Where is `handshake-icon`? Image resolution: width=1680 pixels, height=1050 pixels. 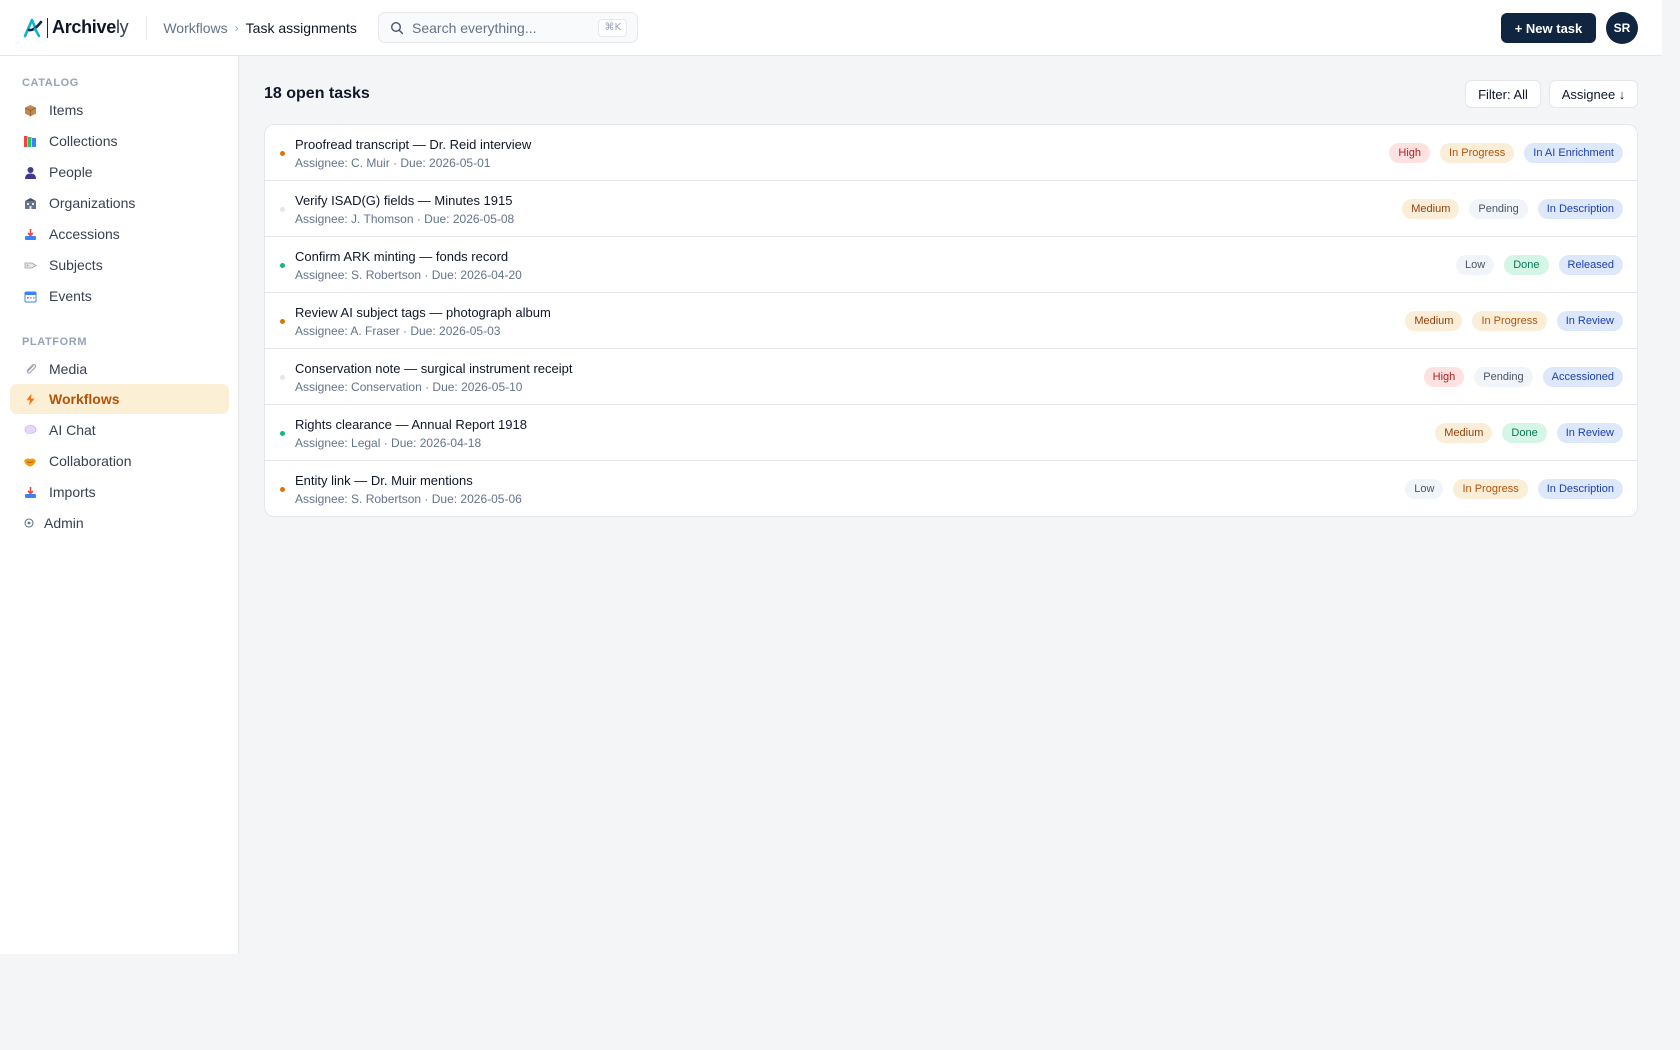
handshake-icon is located at coordinates (30, 461).